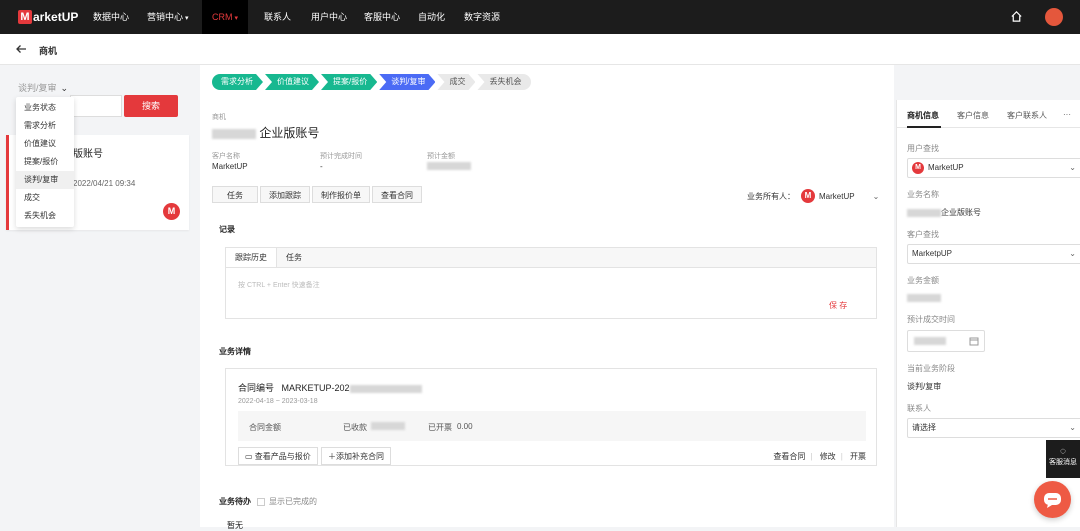  Describe the element at coordinates (25, 17) in the screenshot. I see `logo-mark: M` at that location.